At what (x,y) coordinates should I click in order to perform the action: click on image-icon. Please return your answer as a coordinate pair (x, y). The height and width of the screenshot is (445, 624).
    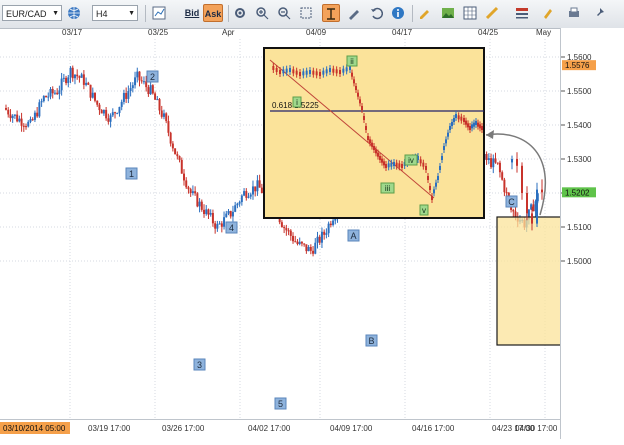
    Looking at the image, I should click on (448, 13).